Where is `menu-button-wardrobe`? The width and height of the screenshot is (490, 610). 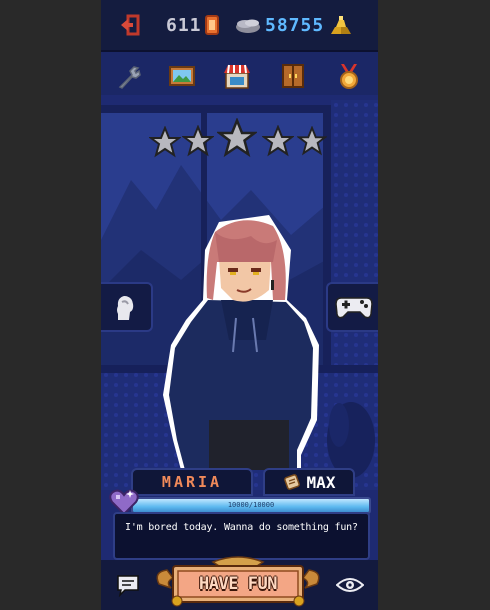
menu-button-wardrobe is located at coordinates (293, 76).